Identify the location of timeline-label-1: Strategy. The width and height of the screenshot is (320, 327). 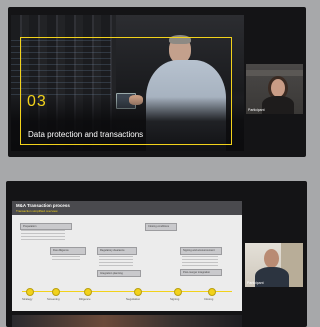
(27, 299).